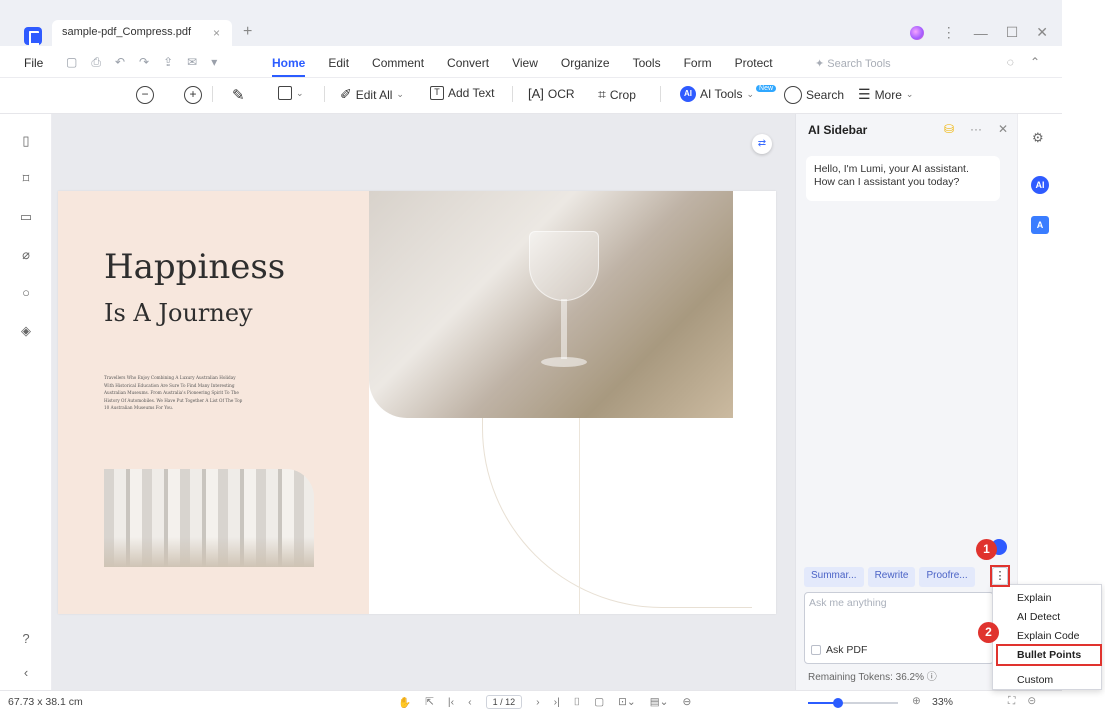 This screenshot has width=1105, height=713. I want to click on settings-sliders-icon: ⚙, so click(1038, 138).